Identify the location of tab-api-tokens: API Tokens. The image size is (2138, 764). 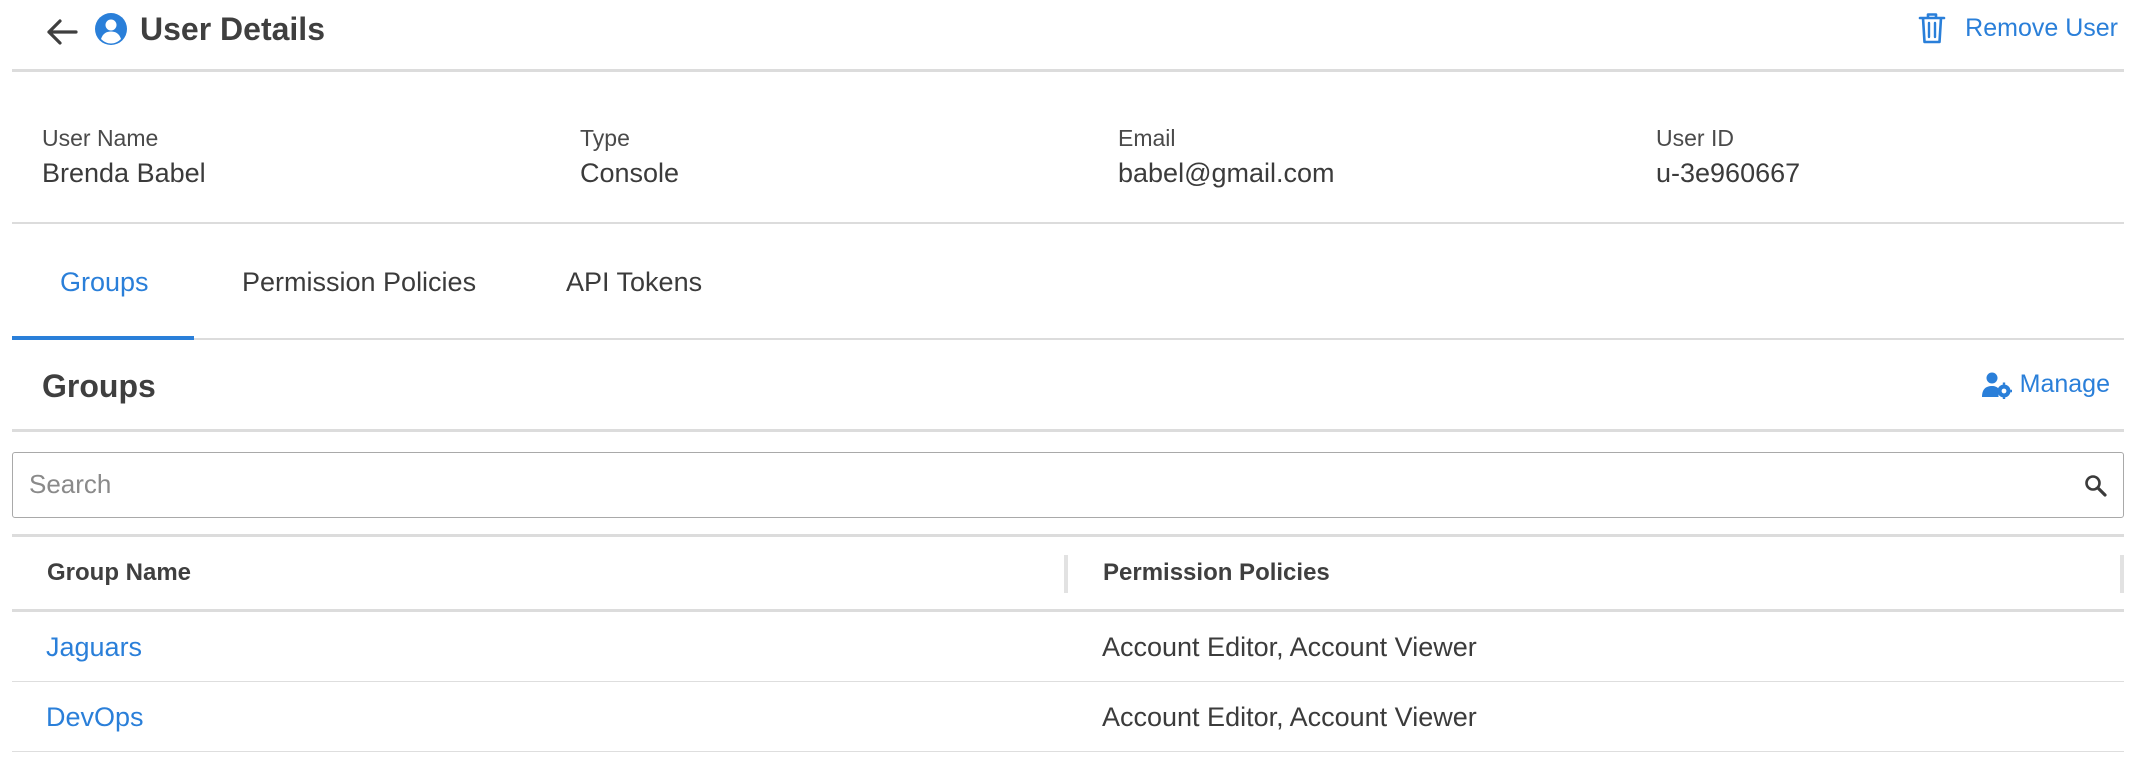
(634, 282).